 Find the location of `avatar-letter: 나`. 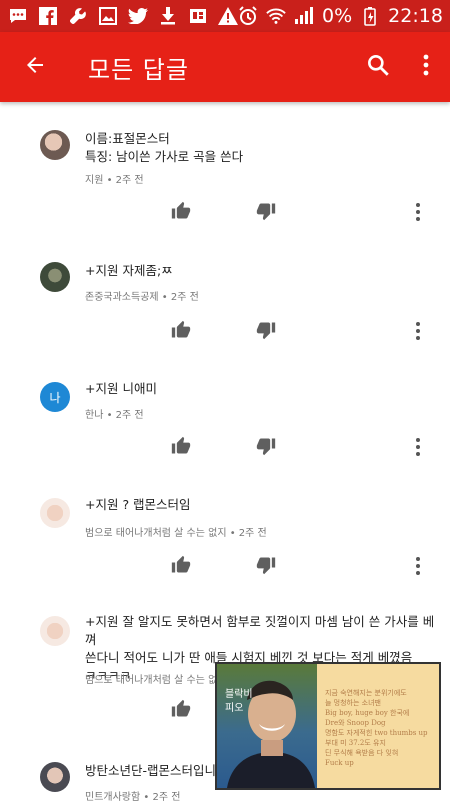

avatar-letter: 나 is located at coordinates (55, 397).